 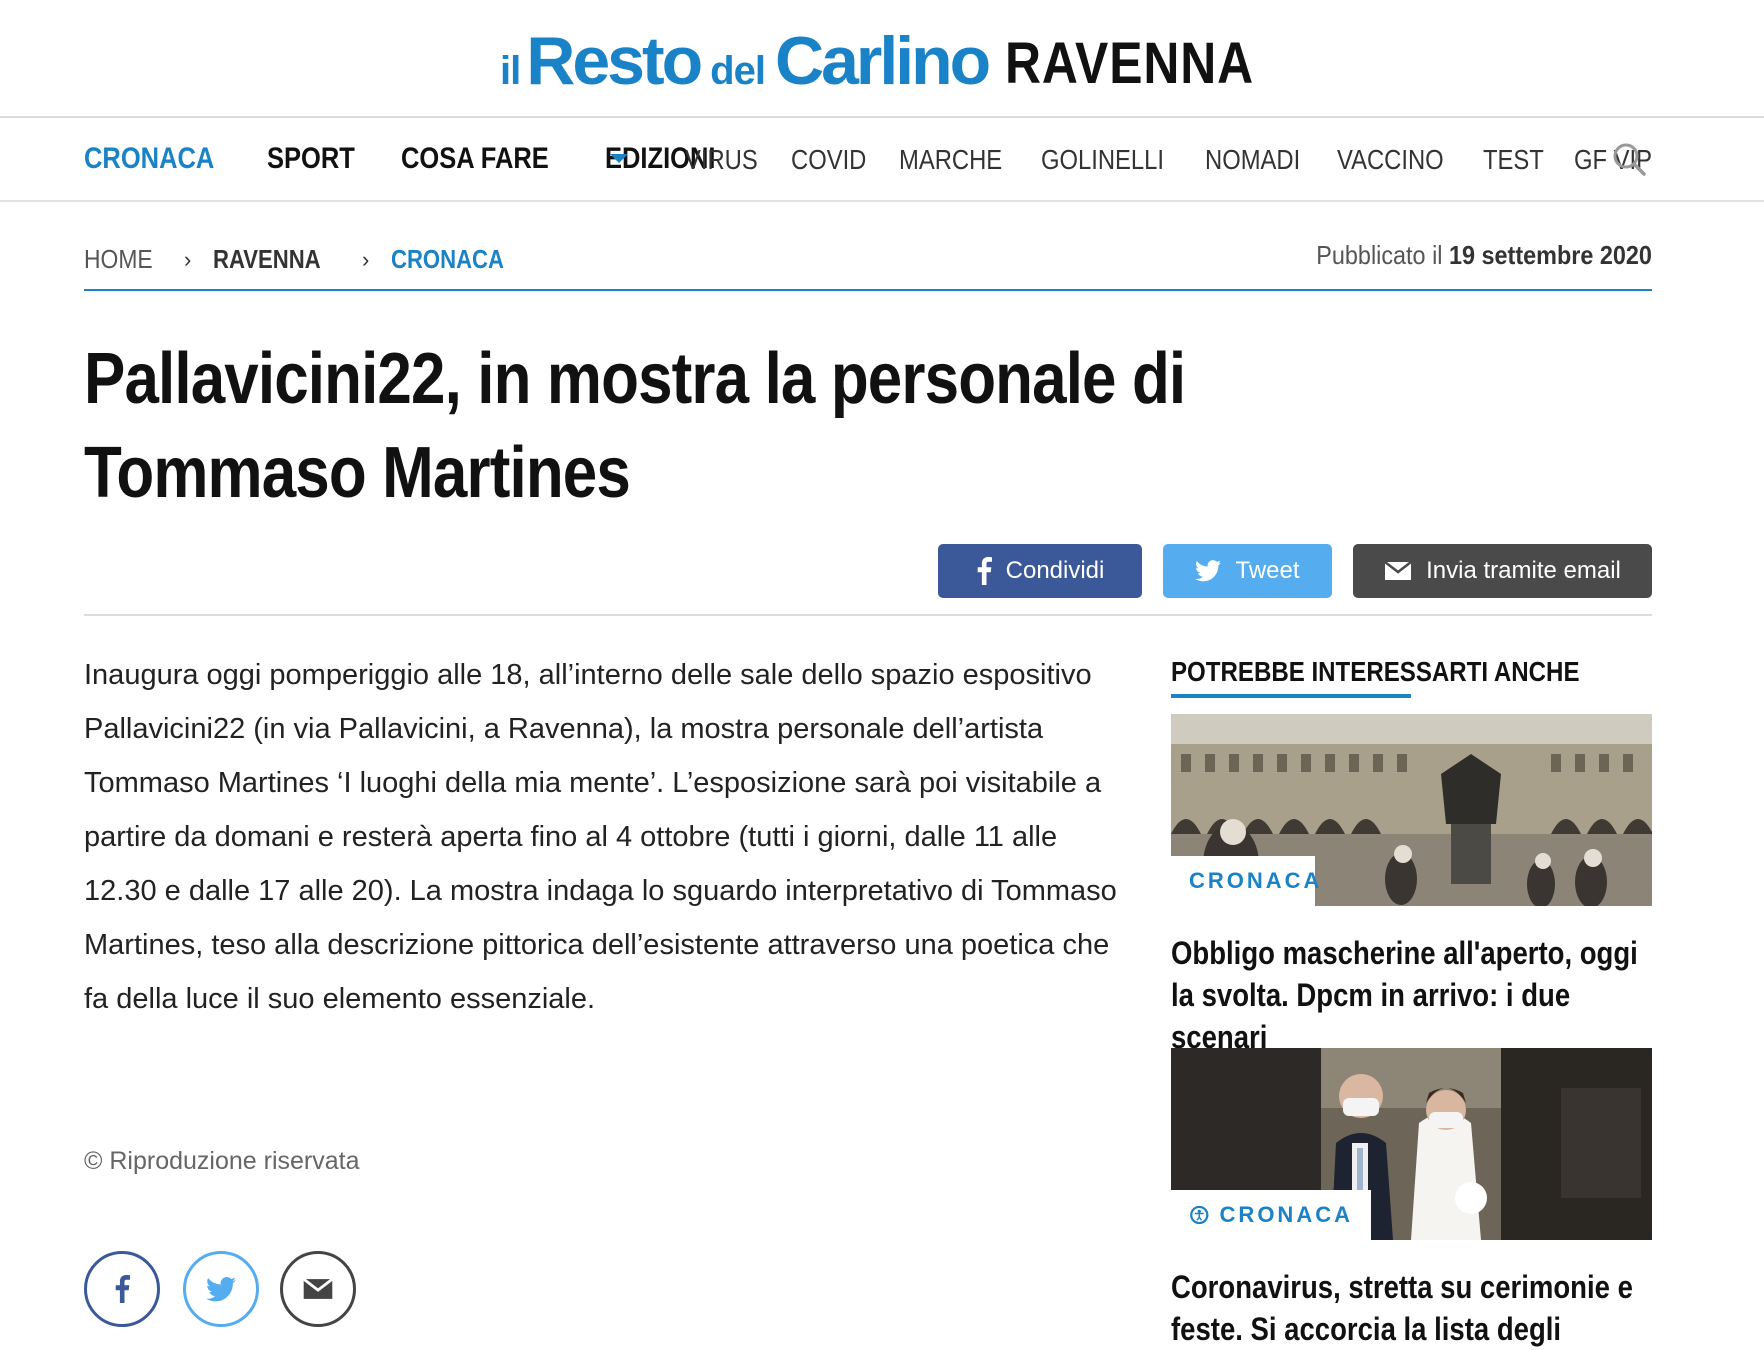 I want to click on share-facebook-button: Condividi, so click(x=1040, y=571).